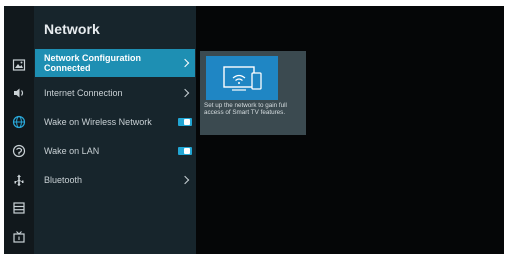  I want to click on menu-item-wake-on-lan: Wake on LAN, so click(115, 150).